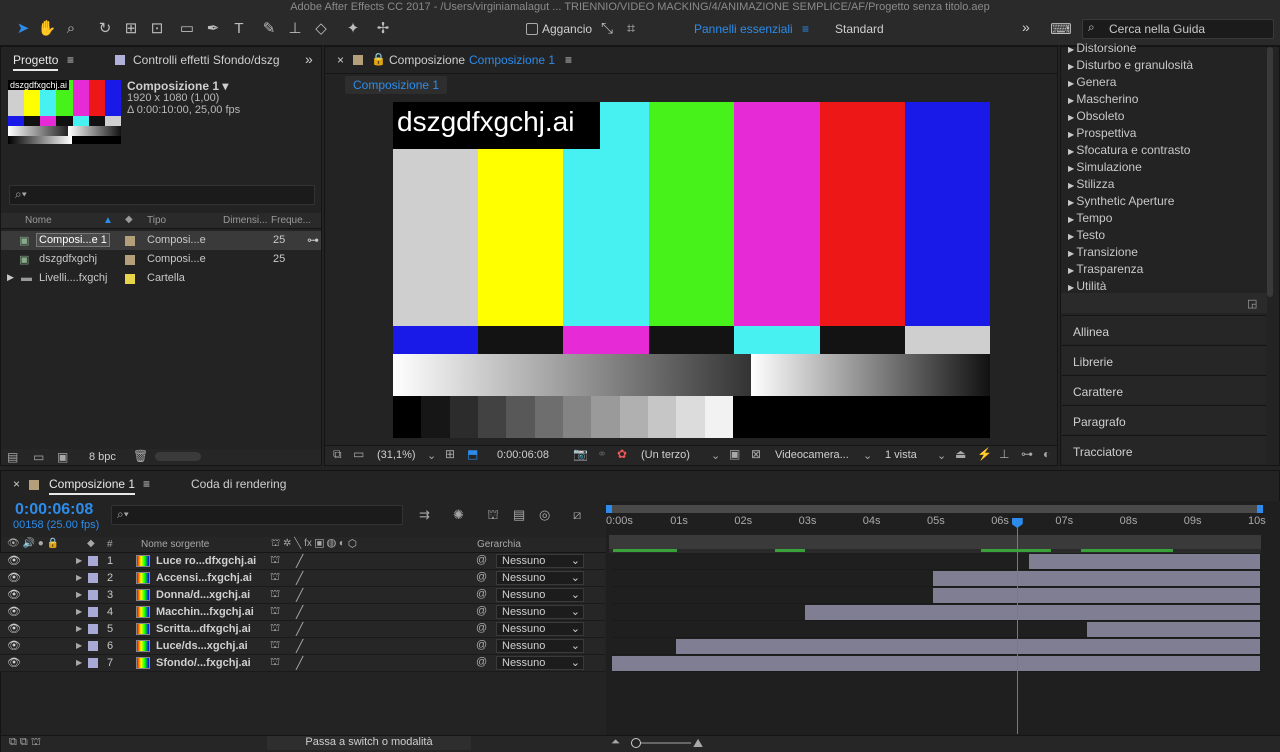 The image size is (1280, 752). I want to click on tab-timeline-comp: Composizione 1, so click(92, 486).